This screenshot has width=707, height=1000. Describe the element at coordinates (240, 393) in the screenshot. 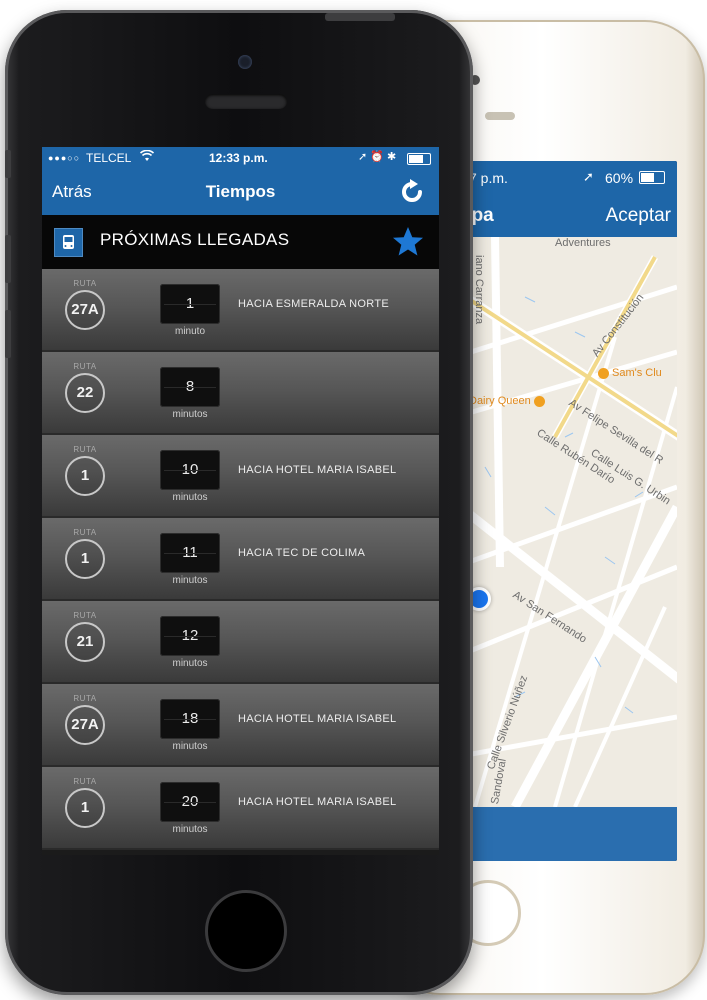

I see `arrival-row: RUTA 22 8 minutos` at that location.